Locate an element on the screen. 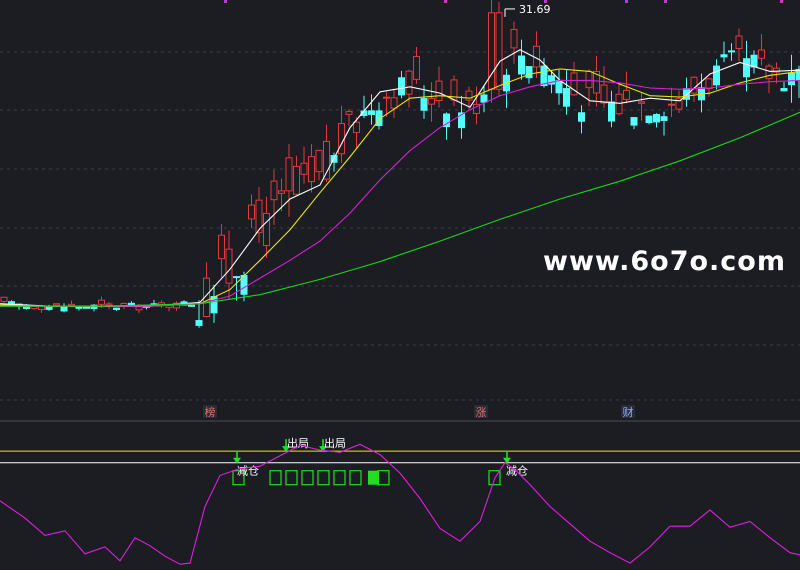  indicator-panel is located at coordinates (400, 457).